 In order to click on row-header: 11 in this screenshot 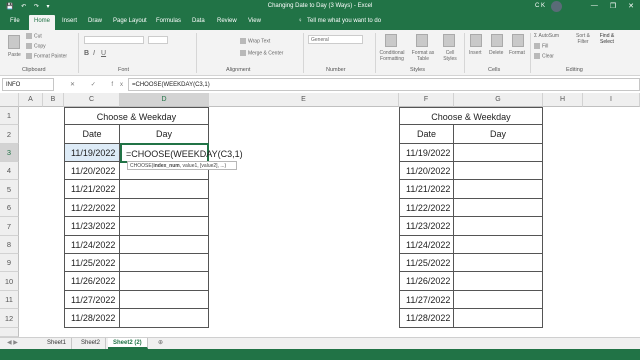, I will do `click(9, 300)`.